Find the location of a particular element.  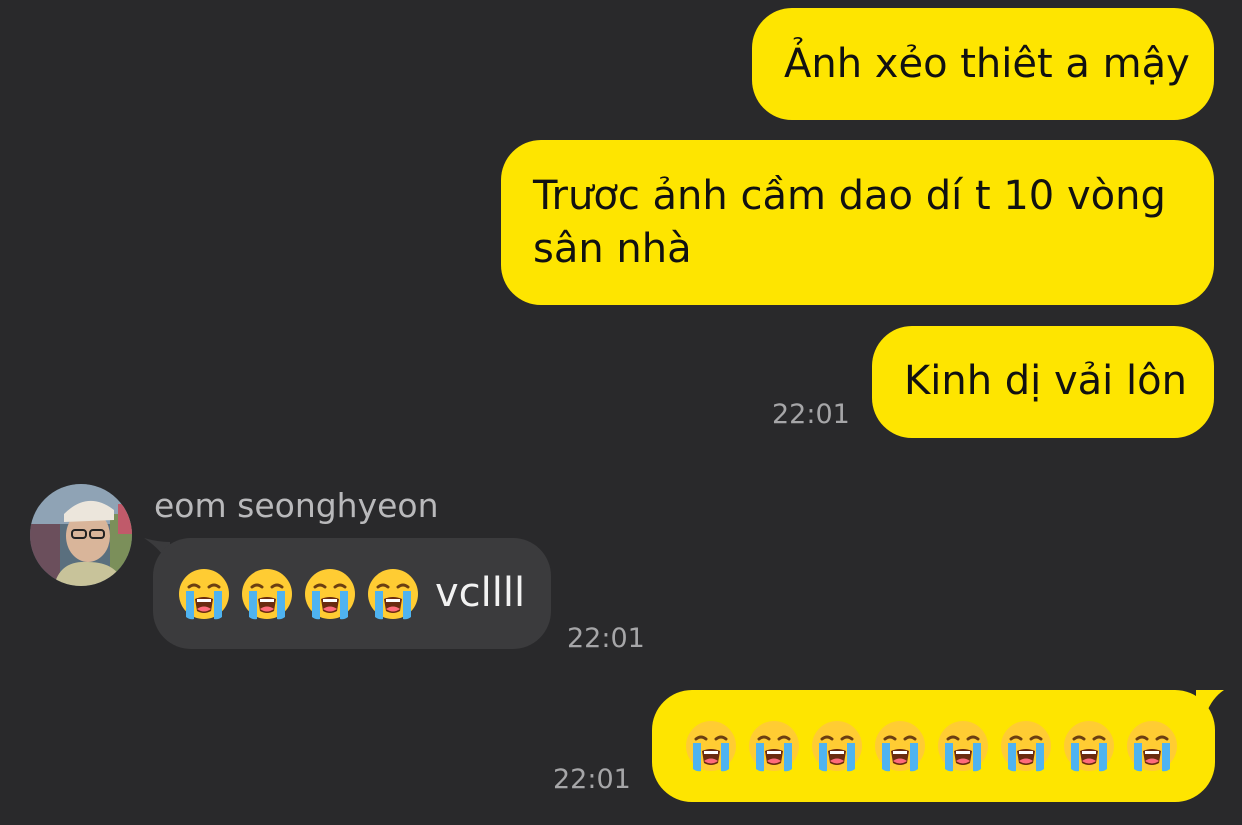

my-message-bubble: Kinh dị vải lôn is located at coordinates (1043, 382).